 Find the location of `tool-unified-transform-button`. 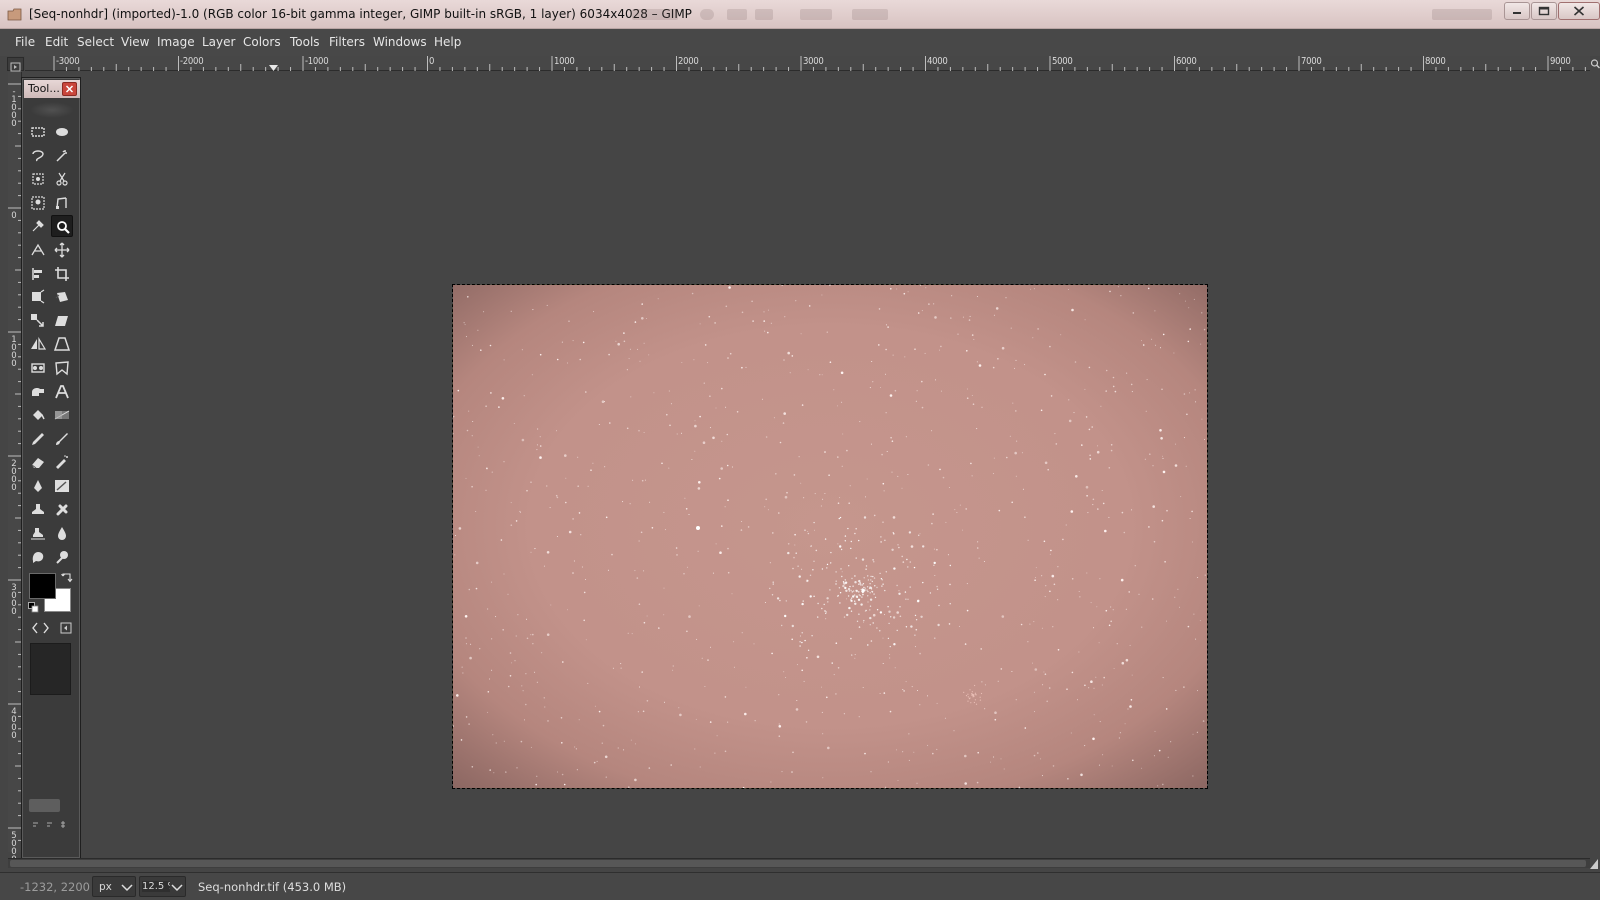

tool-unified-transform-button is located at coordinates (38, 297).